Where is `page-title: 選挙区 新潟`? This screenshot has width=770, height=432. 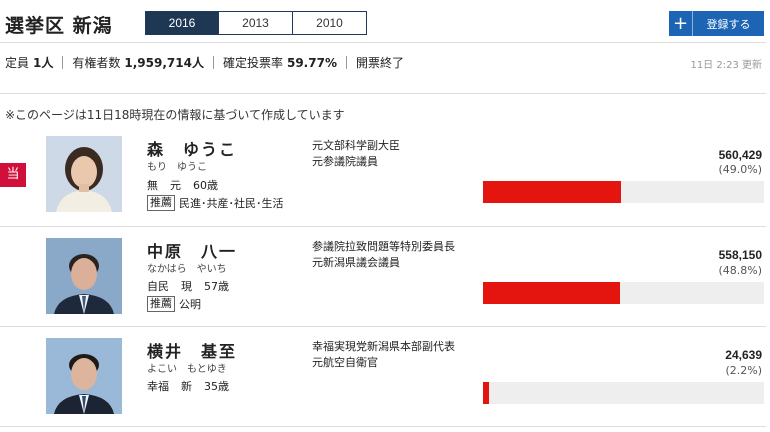 page-title: 選挙区 新潟 is located at coordinates (59, 26).